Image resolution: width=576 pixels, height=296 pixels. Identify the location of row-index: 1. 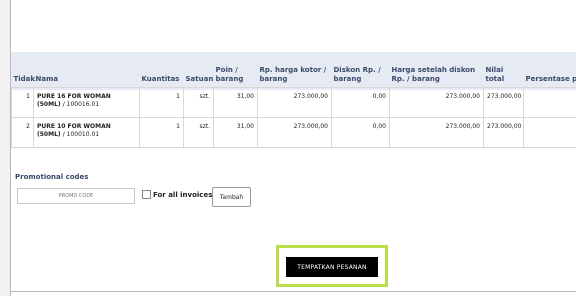
(22, 102).